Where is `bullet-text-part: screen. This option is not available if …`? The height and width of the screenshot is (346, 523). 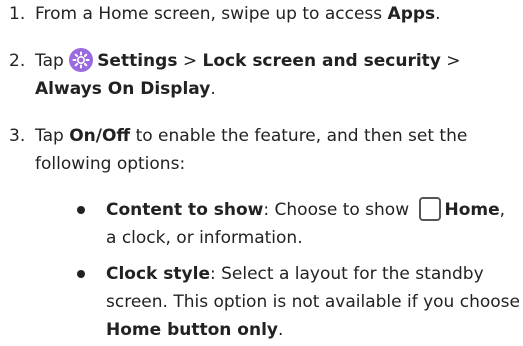 bullet-text-part: screen. This option is not available if … is located at coordinates (313, 302).